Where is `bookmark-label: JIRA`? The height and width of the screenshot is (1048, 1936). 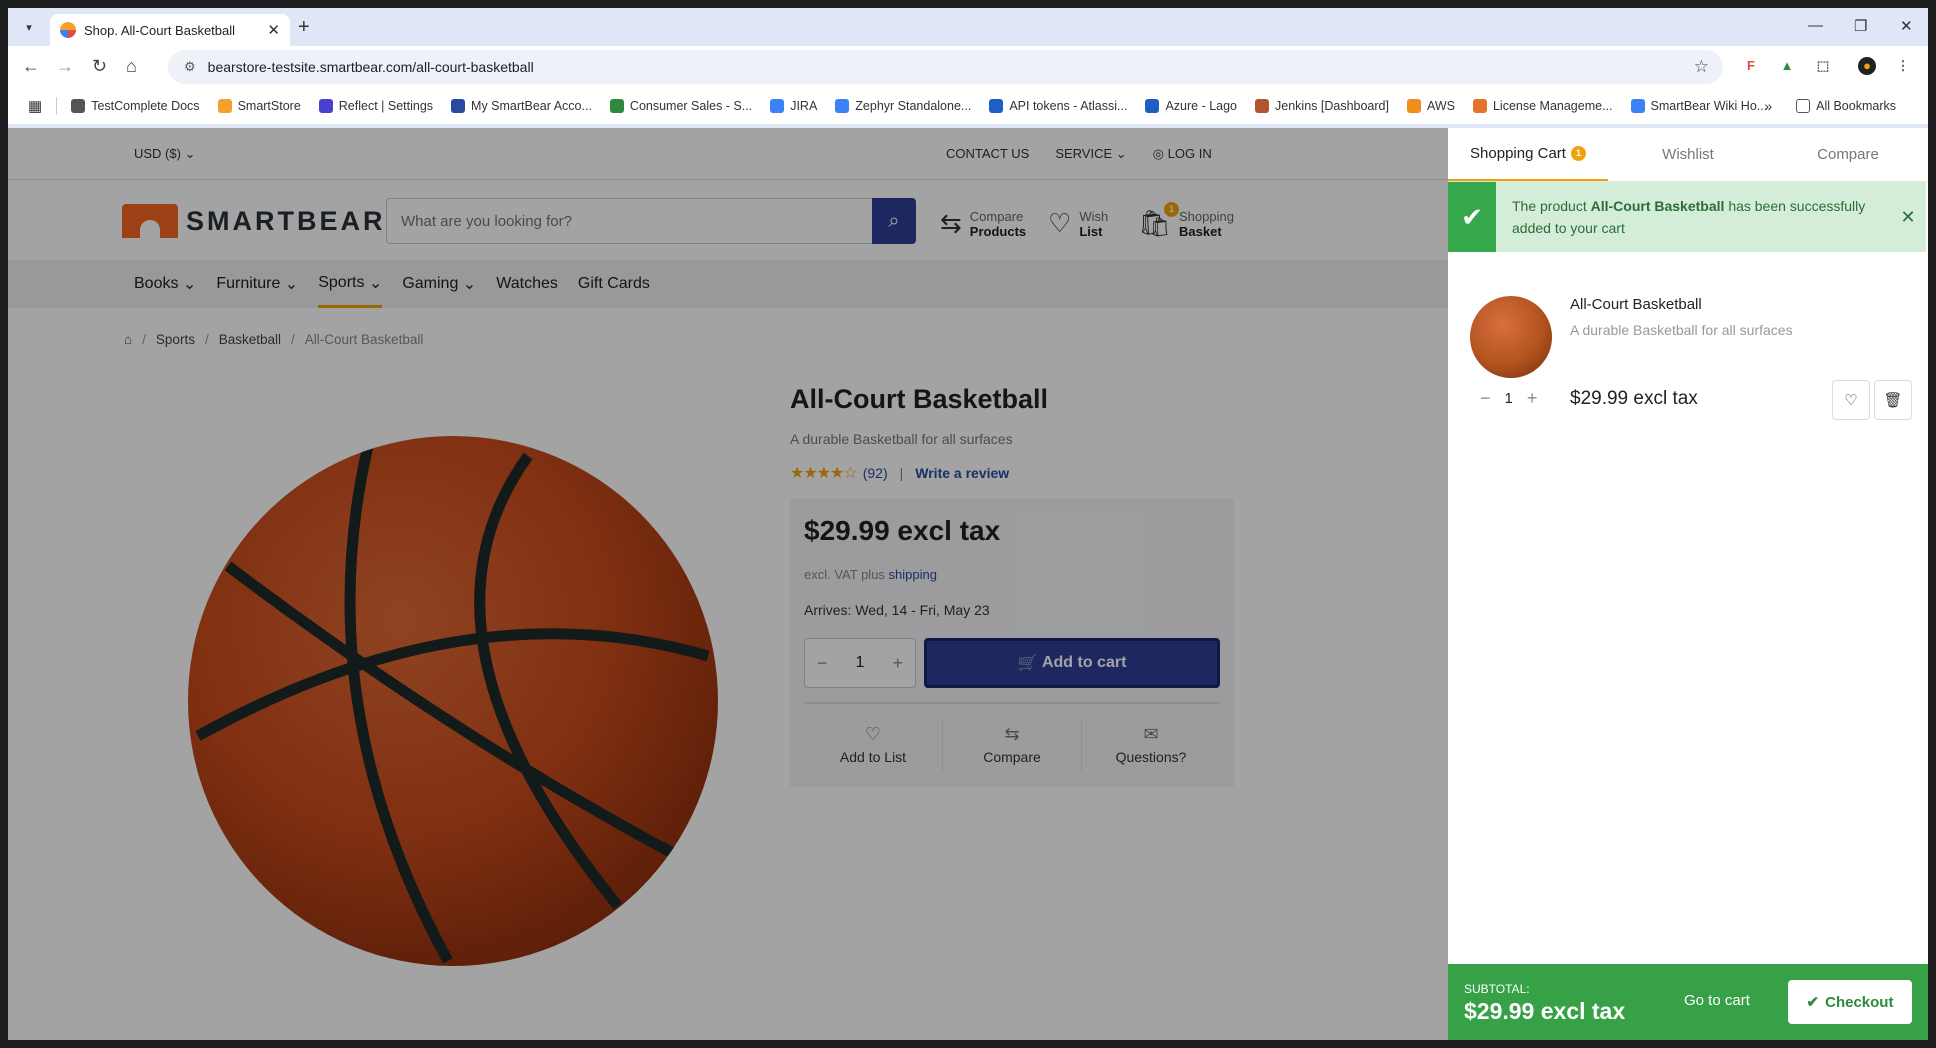 bookmark-label: JIRA is located at coordinates (804, 106).